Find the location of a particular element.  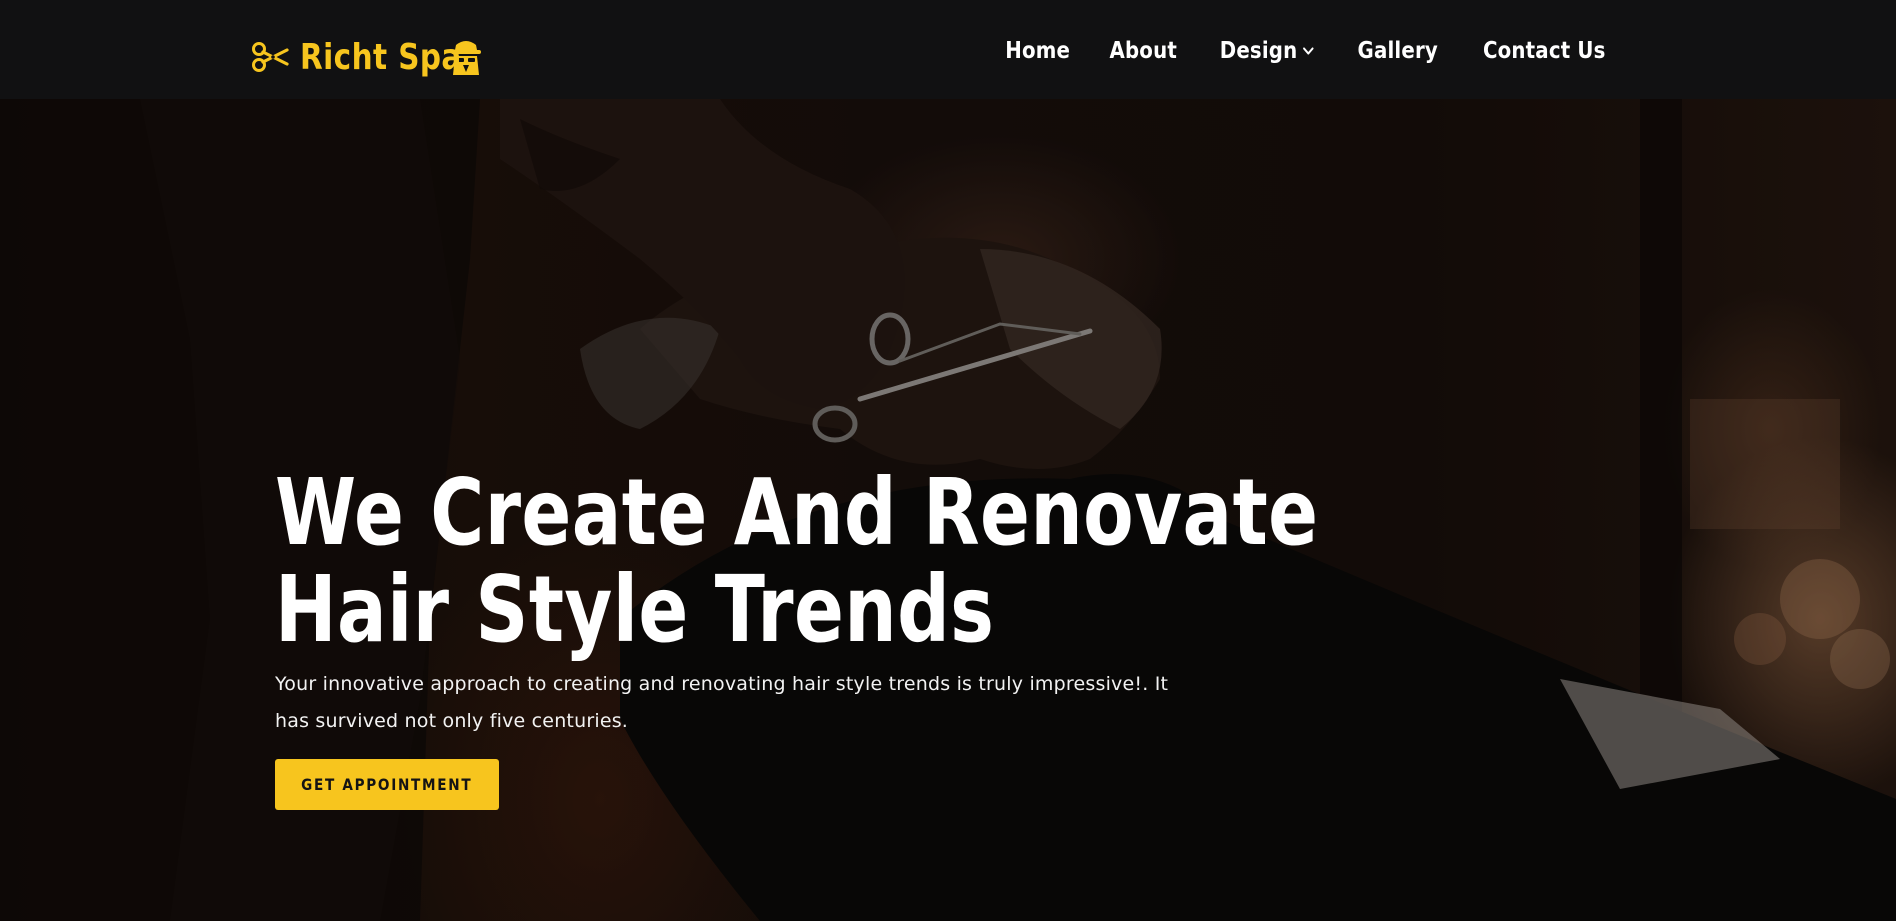

nav-design-label: Design is located at coordinates (1258, 51).